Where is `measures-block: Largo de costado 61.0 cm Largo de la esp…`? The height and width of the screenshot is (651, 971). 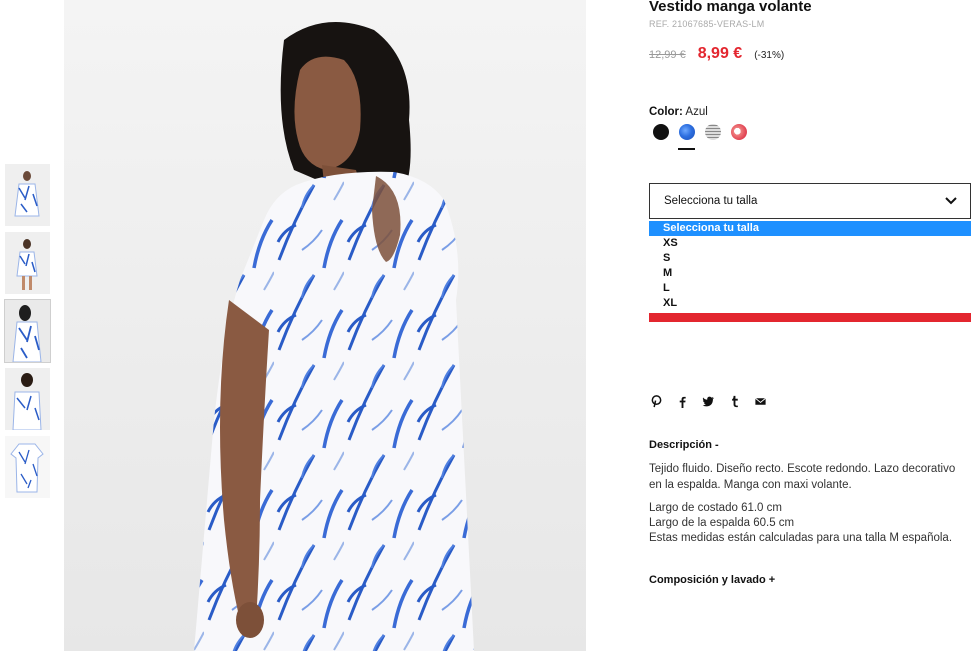
measures-block: Largo de costado 61.0 cm Largo de la esp… is located at coordinates (810, 523).